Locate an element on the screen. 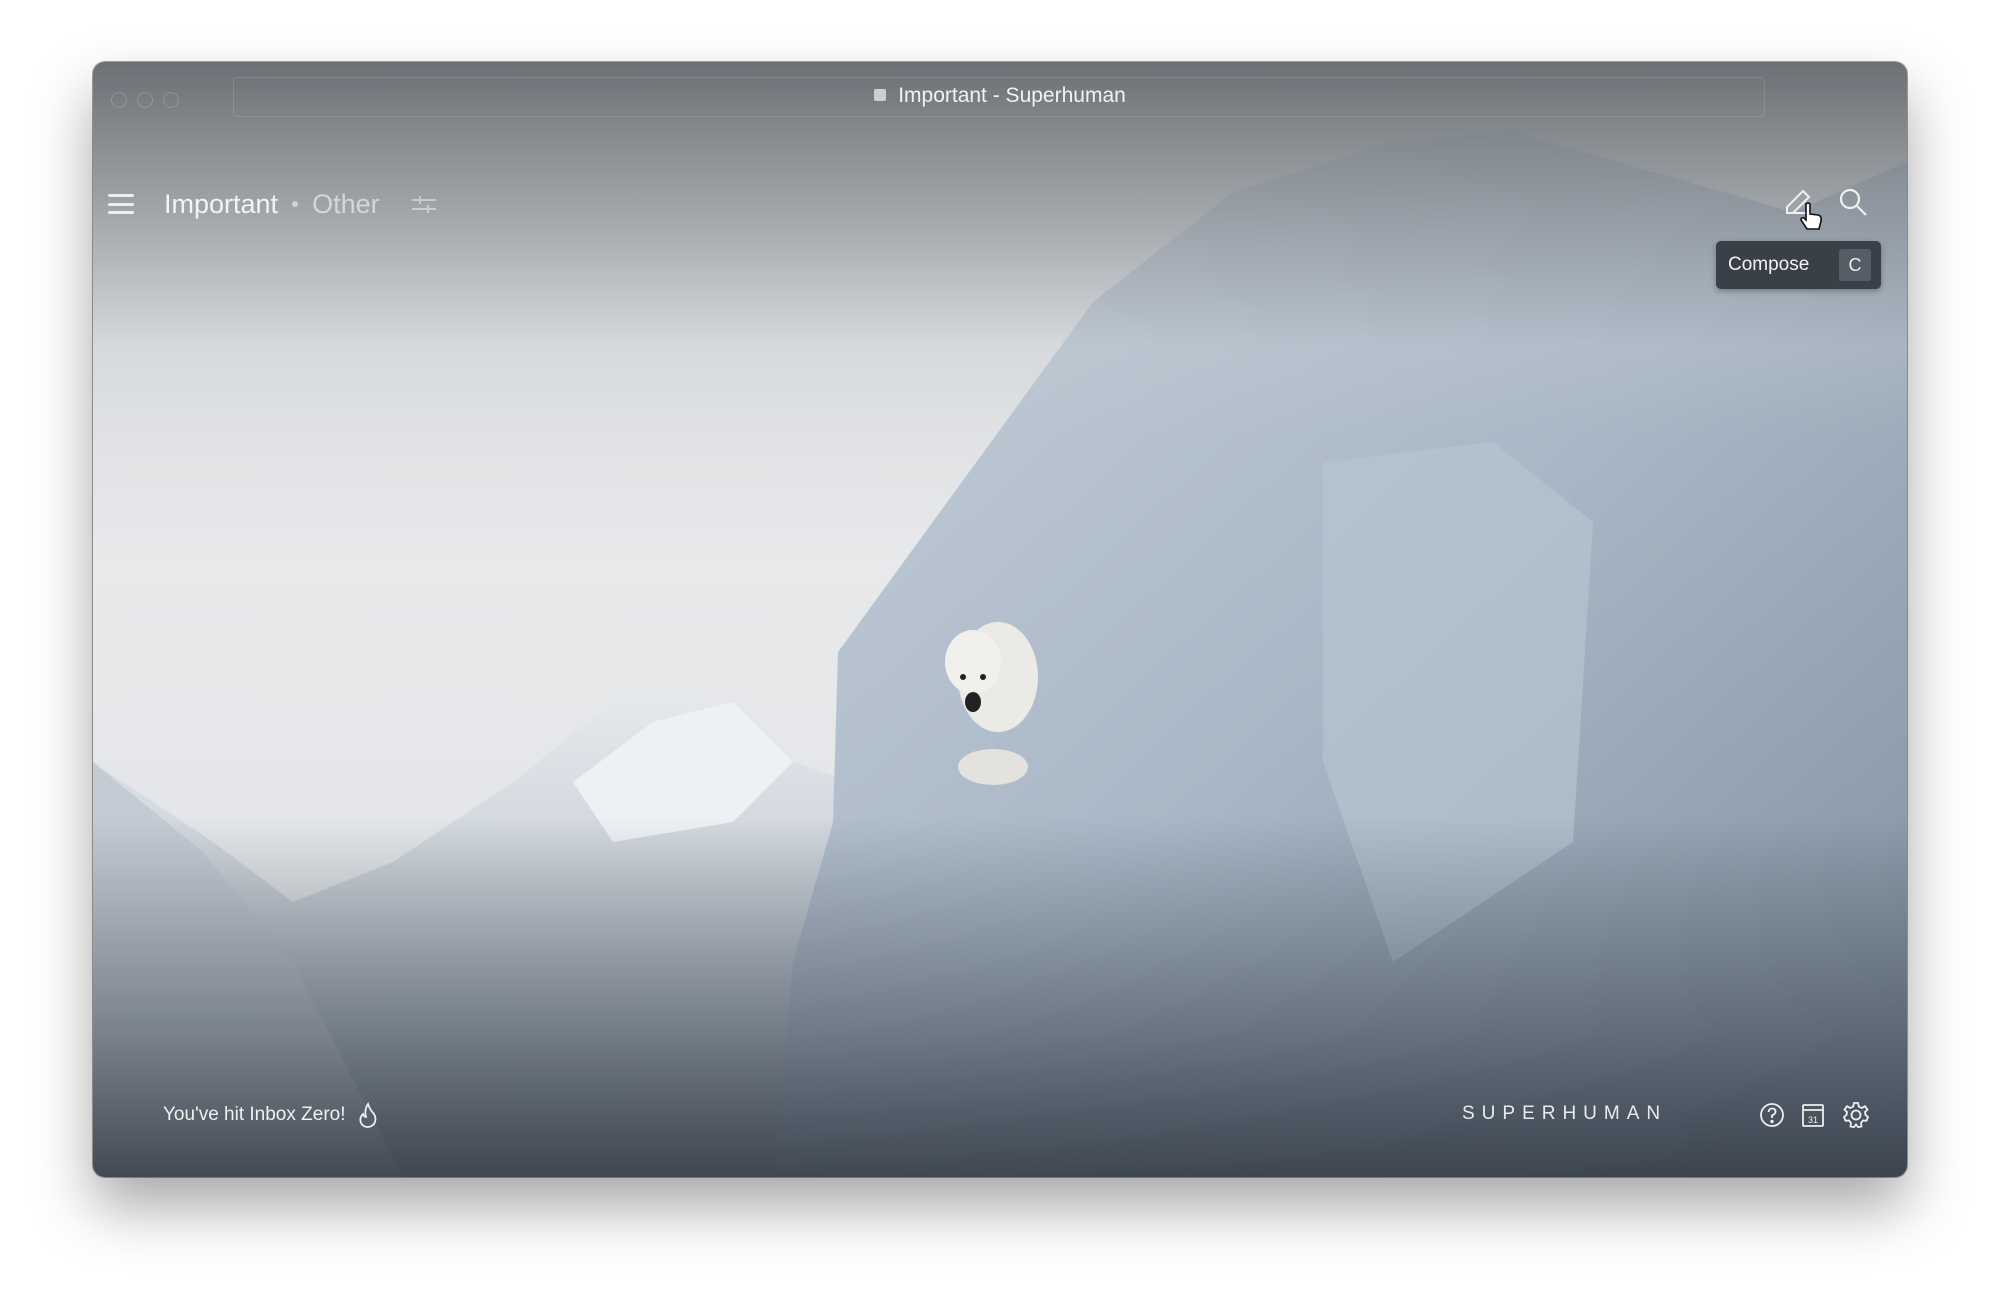 This screenshot has height=1301, width=2000. brand-logo: SUPERHUMAN is located at coordinates (1565, 1113).